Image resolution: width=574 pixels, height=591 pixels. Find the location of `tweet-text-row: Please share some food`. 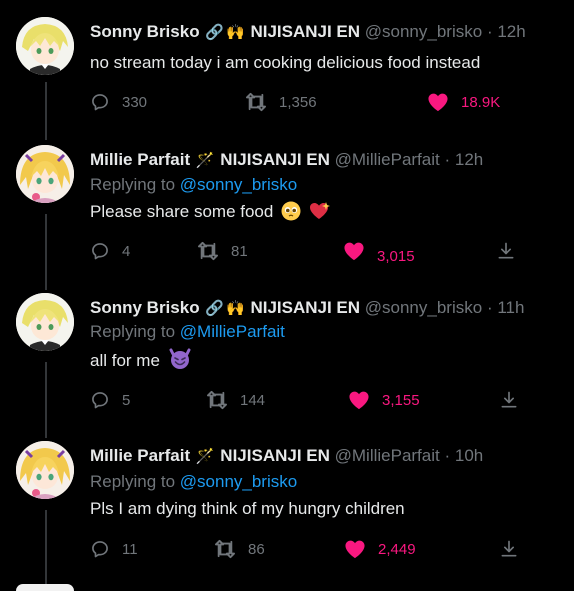

tweet-text-row: Please share some food is located at coordinates (210, 212).